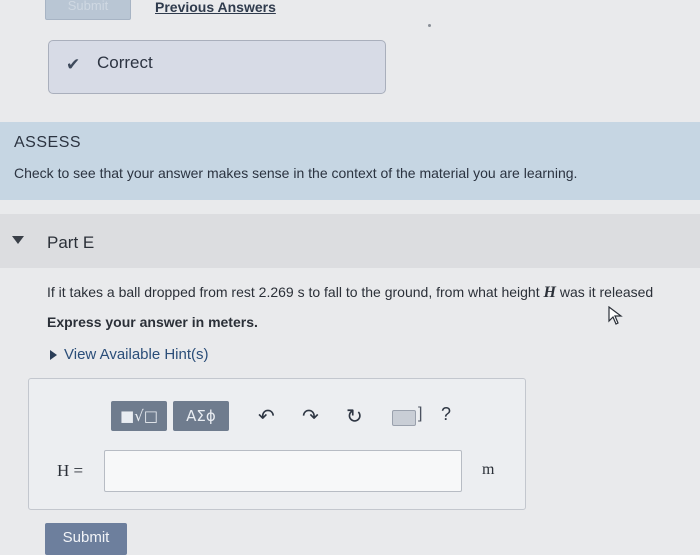 This screenshot has width=700, height=555. What do you see at coordinates (201, 416) in the screenshot?
I see `greek-symbols-button: ΑΣϕ` at bounding box center [201, 416].